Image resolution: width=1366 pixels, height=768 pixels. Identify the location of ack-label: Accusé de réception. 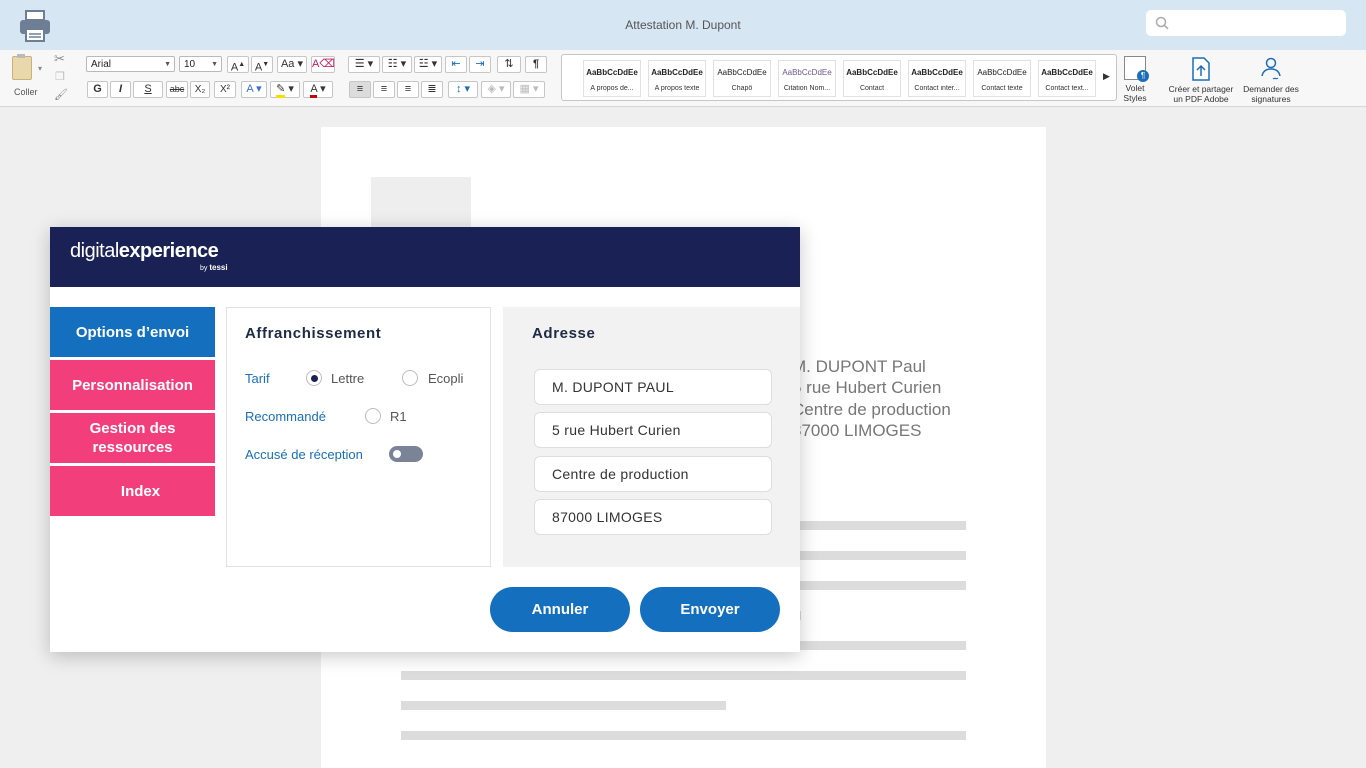
(304, 454).